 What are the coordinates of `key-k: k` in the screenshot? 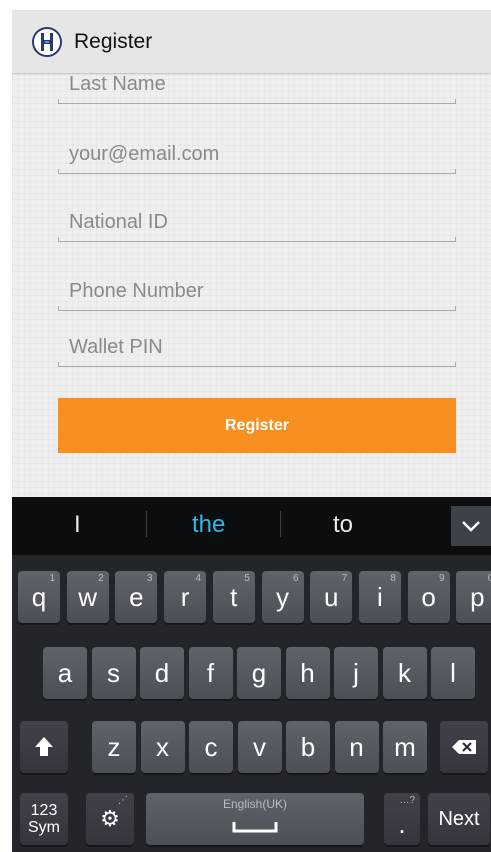 It's located at (404, 673).